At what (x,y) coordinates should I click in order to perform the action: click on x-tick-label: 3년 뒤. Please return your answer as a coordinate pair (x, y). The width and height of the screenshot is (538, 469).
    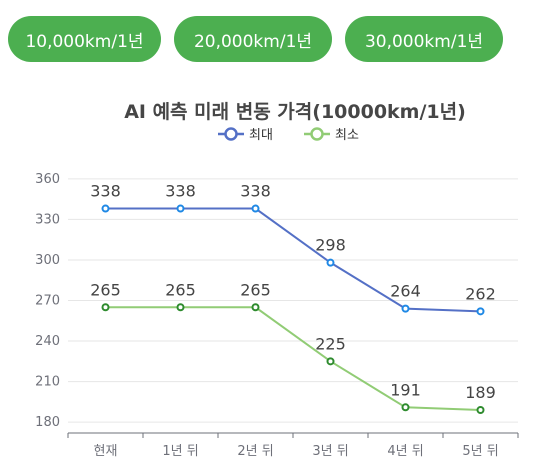
    Looking at the image, I should click on (330, 451).